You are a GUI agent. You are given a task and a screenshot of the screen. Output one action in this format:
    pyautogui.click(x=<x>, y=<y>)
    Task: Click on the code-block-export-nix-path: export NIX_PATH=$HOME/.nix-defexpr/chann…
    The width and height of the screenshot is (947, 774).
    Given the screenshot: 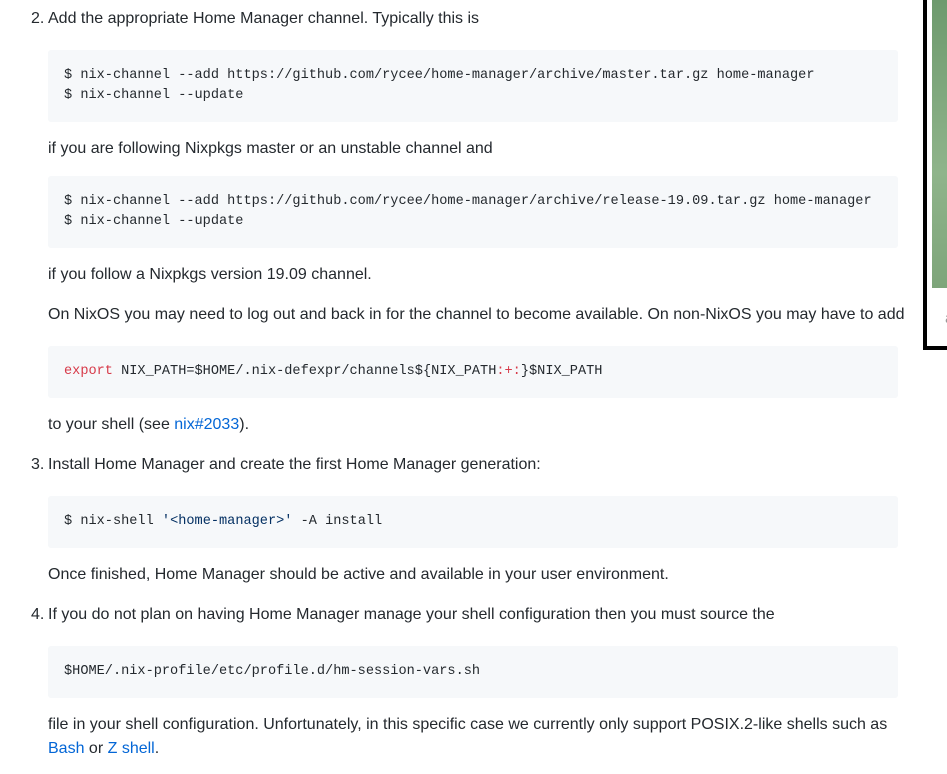 What is the action you would take?
    pyautogui.click(x=473, y=372)
    